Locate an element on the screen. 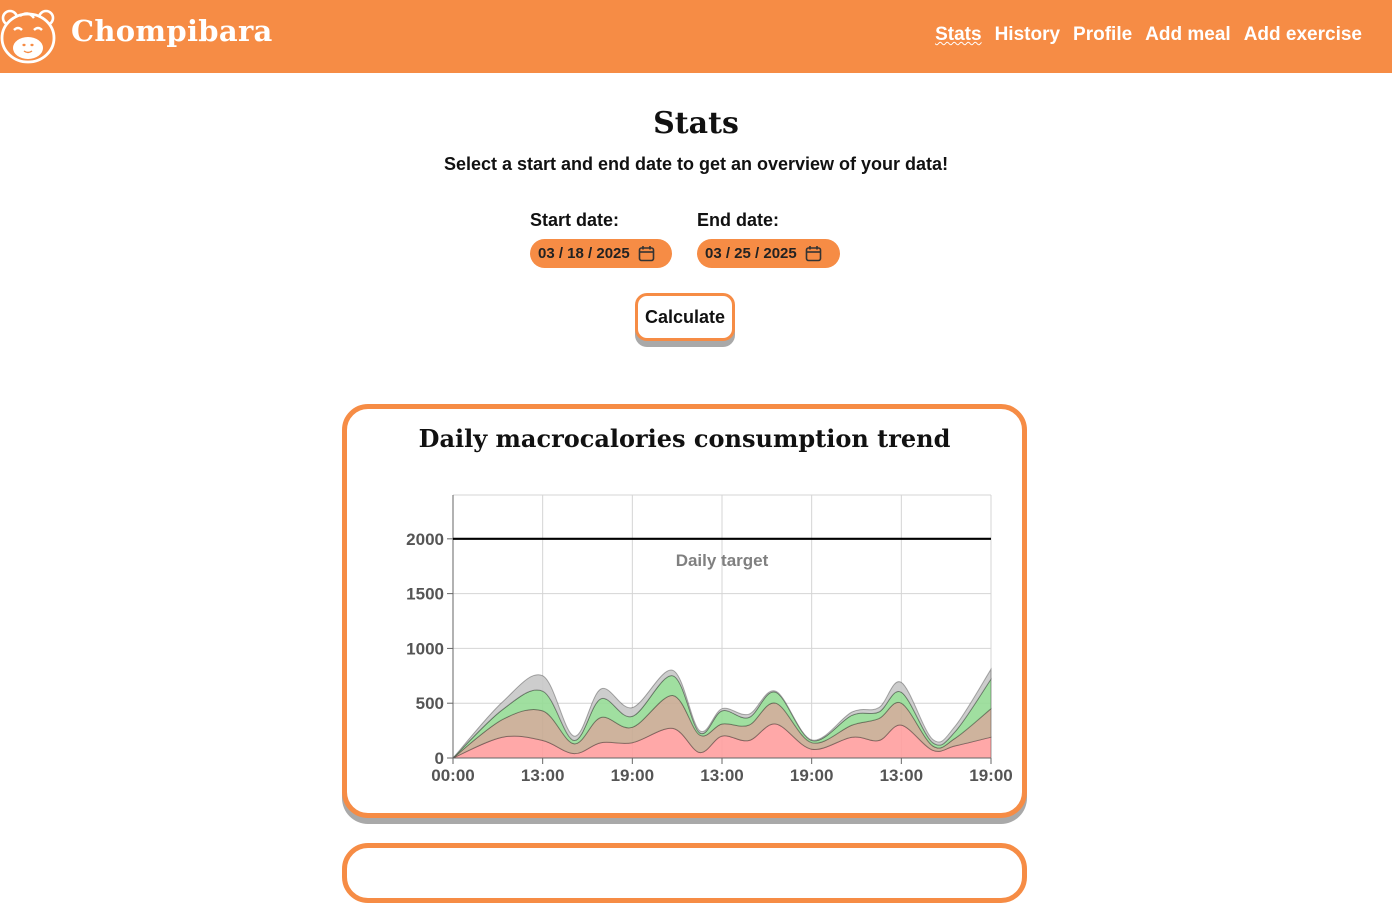 This screenshot has height=903, width=1392. end-date-value: 03 / 25 / 2025 is located at coordinates (751, 253).